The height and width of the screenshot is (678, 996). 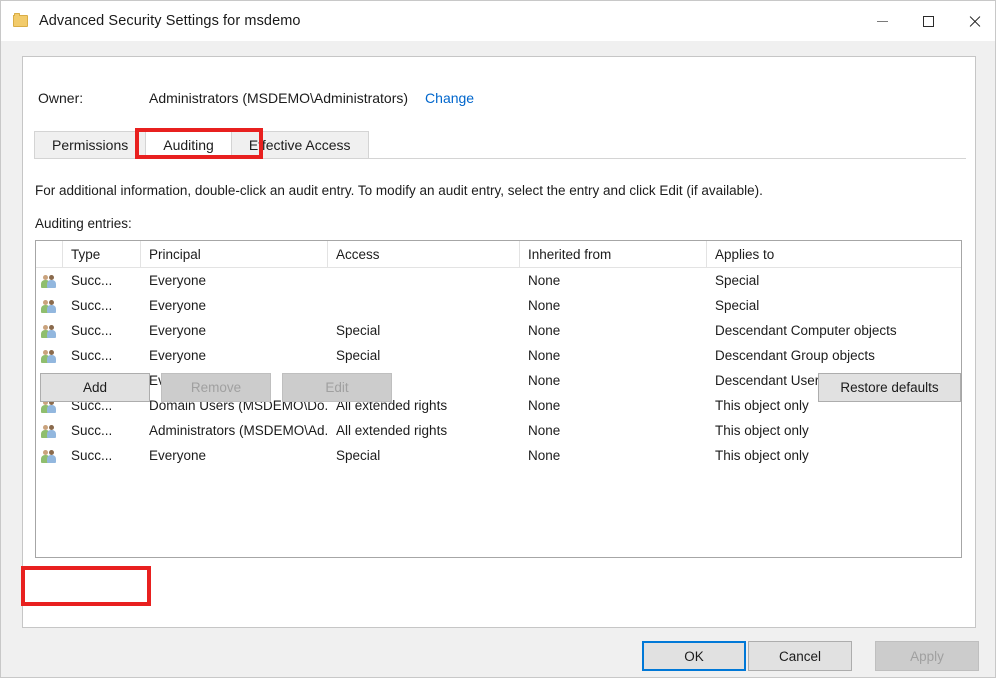 I want to click on maximize-icon, so click(x=928, y=21).